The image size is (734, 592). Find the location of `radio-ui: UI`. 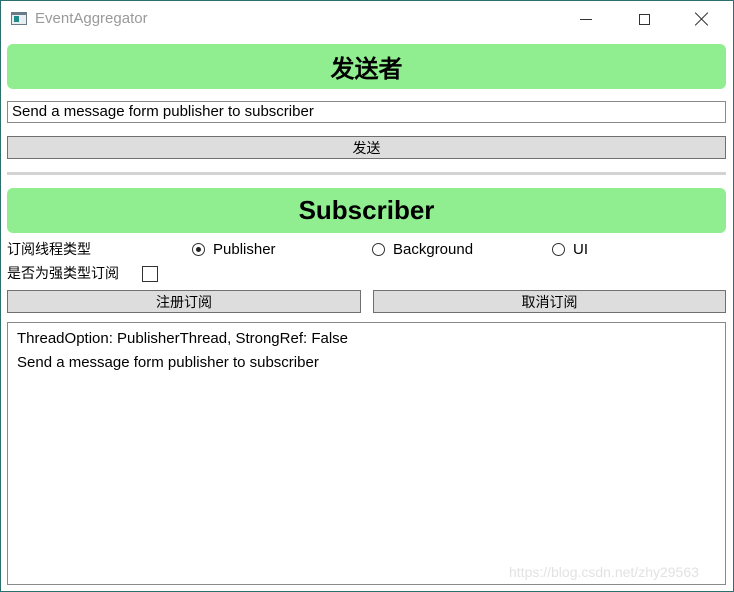

radio-ui: UI is located at coordinates (570, 249).